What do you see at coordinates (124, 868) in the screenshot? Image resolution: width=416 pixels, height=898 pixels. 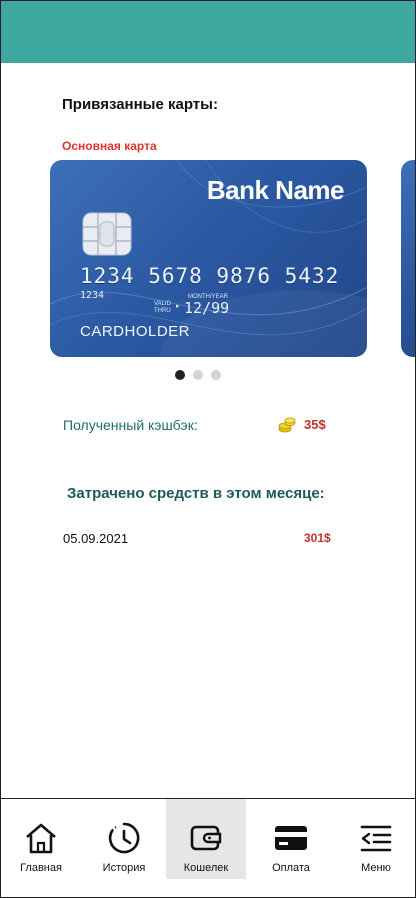 I see `nav-label-history: История` at bounding box center [124, 868].